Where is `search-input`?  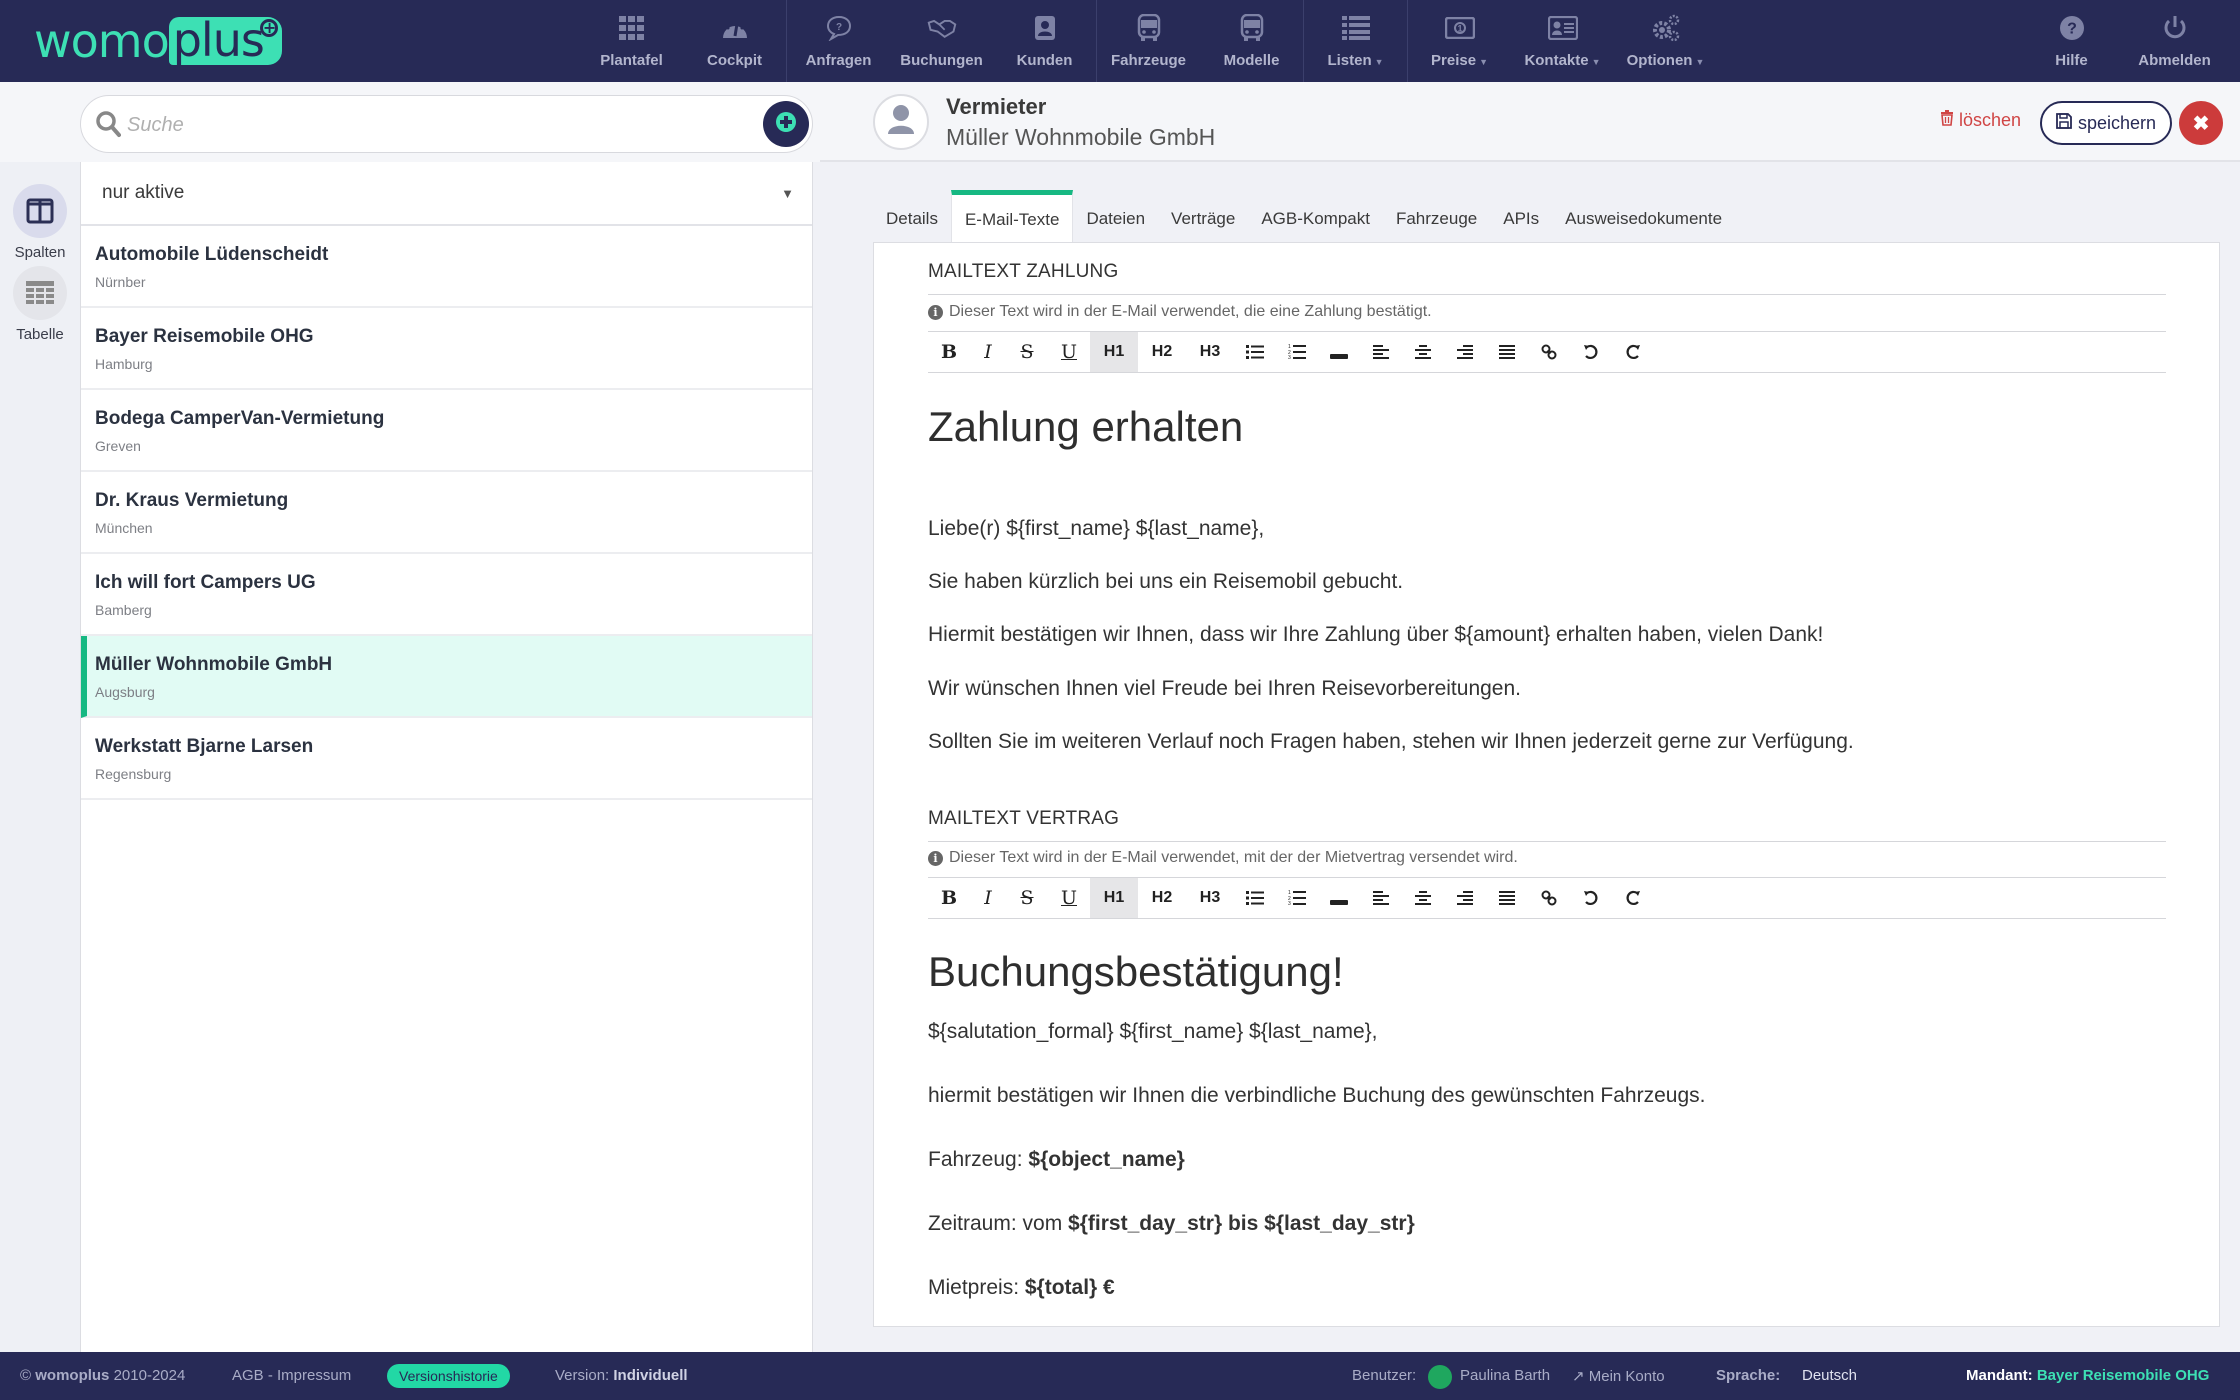 search-input is located at coordinates (427, 125).